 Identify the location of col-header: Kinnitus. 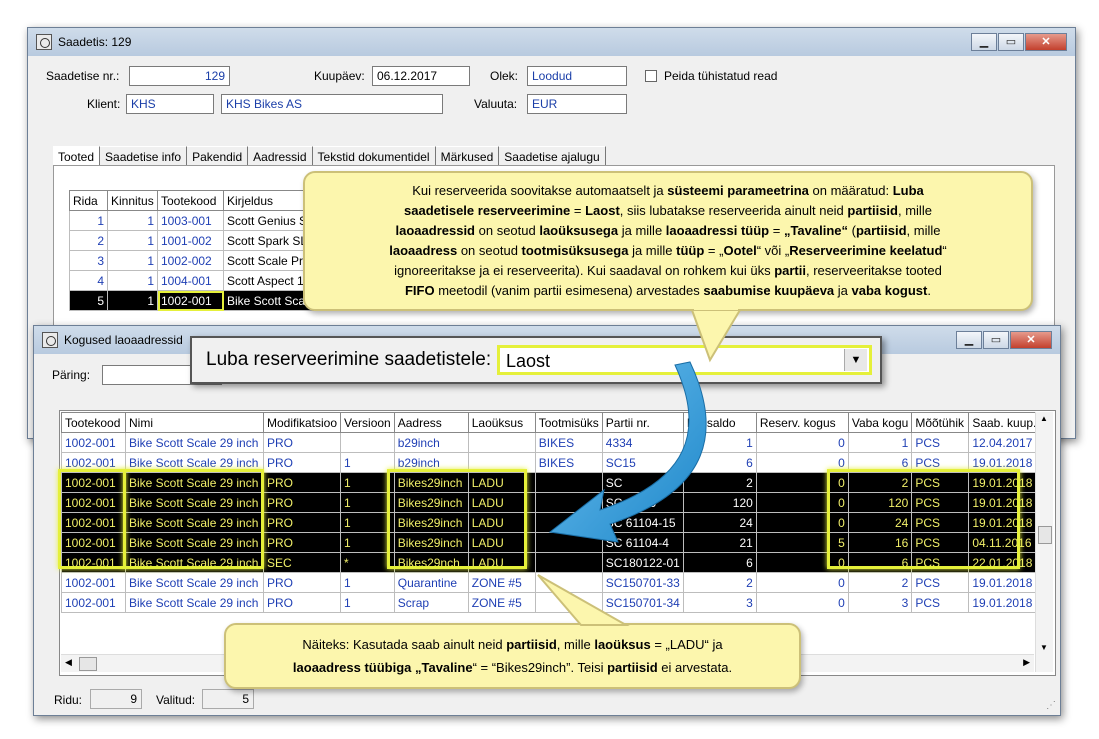
(132, 200).